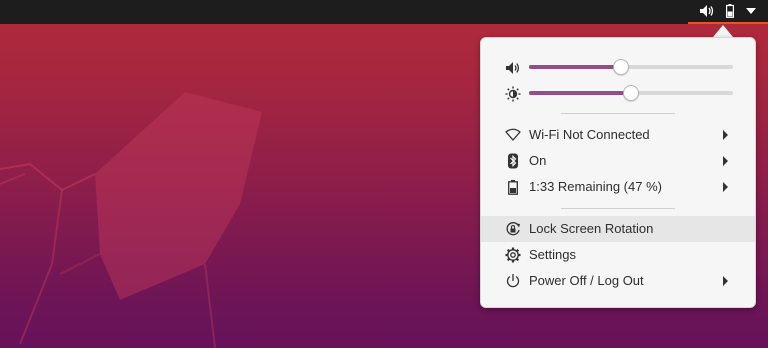 This screenshot has width=768, height=348. Describe the element at coordinates (538, 160) in the screenshot. I see `bluetooth-status-label: On` at that location.